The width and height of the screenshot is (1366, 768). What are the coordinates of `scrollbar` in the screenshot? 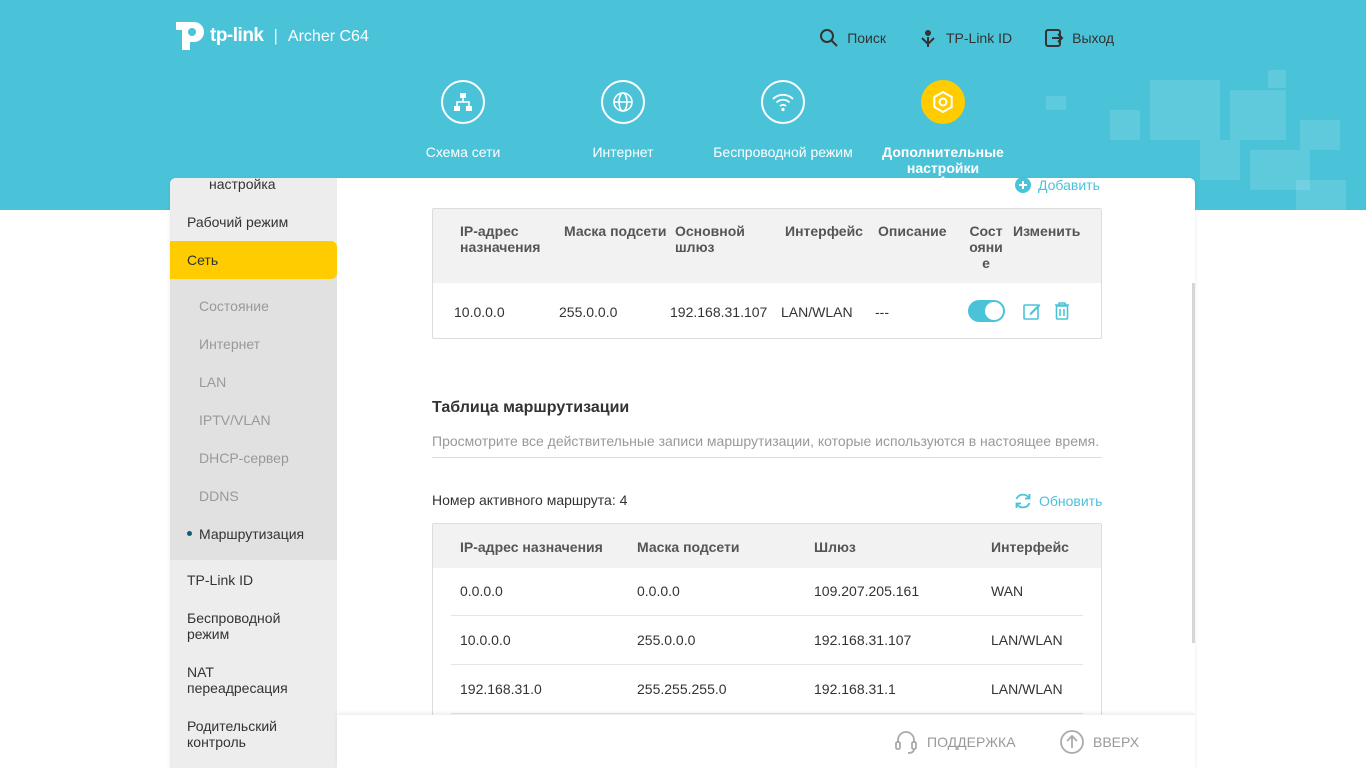 It's located at (1193, 463).